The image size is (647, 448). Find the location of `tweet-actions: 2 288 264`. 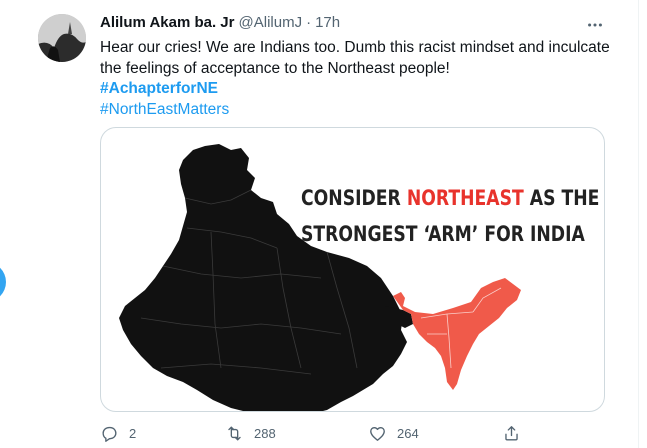

tweet-actions: 2 288 264 is located at coordinates (315, 435).